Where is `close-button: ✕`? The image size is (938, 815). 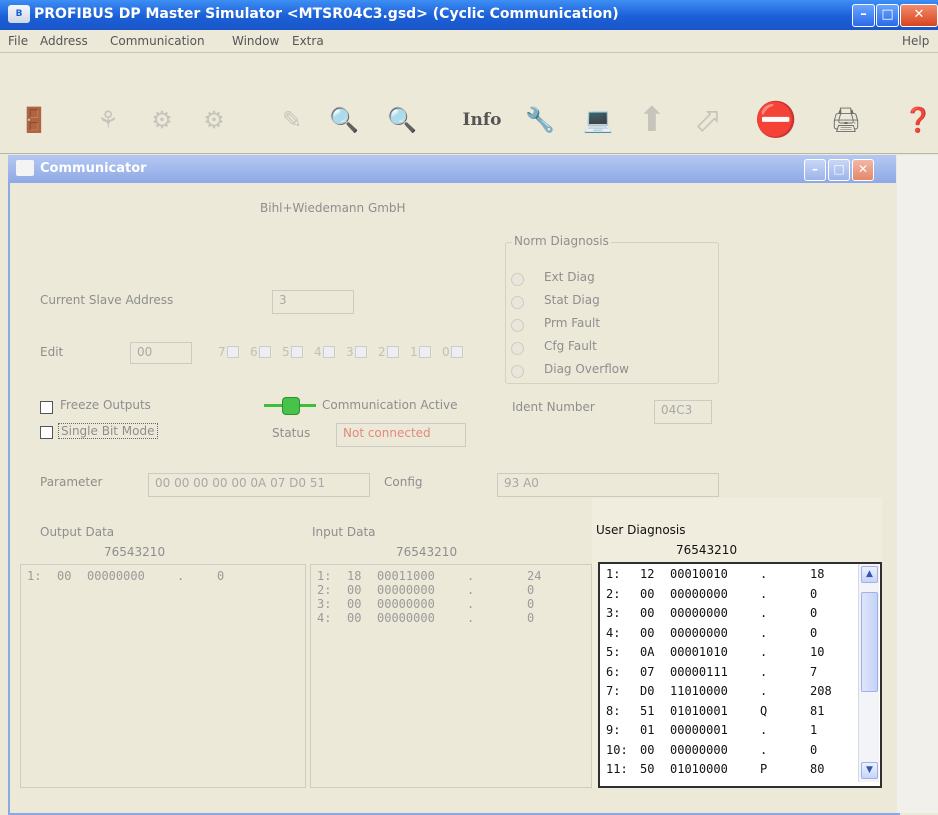 close-button: ✕ is located at coordinates (919, 15).